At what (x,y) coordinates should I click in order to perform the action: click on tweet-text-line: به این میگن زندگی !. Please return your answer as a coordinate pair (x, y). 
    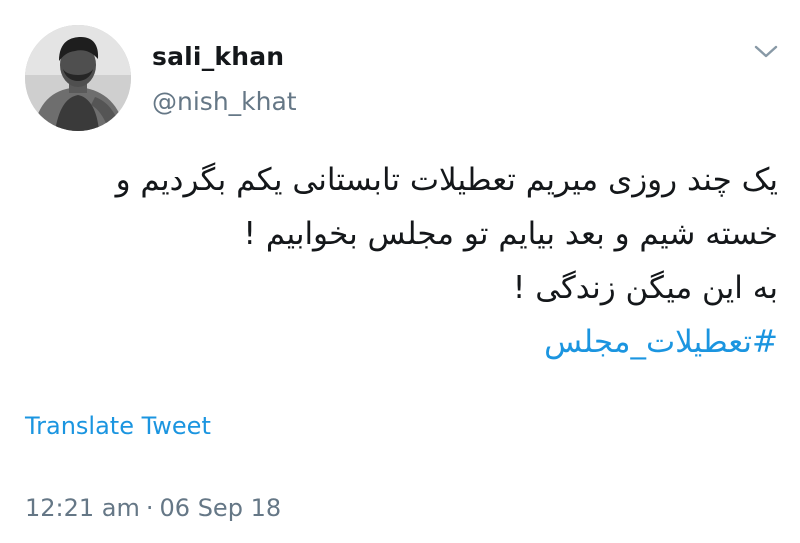
    Looking at the image, I should click on (645, 288).